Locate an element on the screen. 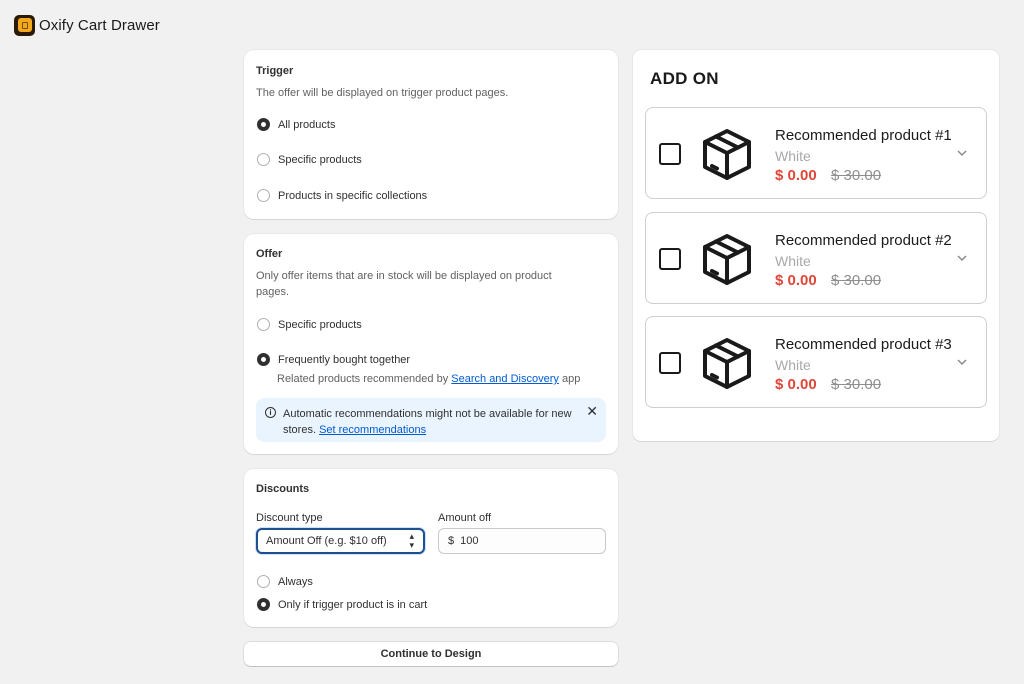 The height and width of the screenshot is (684, 1024). product-name: Recommended product #3 is located at coordinates (863, 344).